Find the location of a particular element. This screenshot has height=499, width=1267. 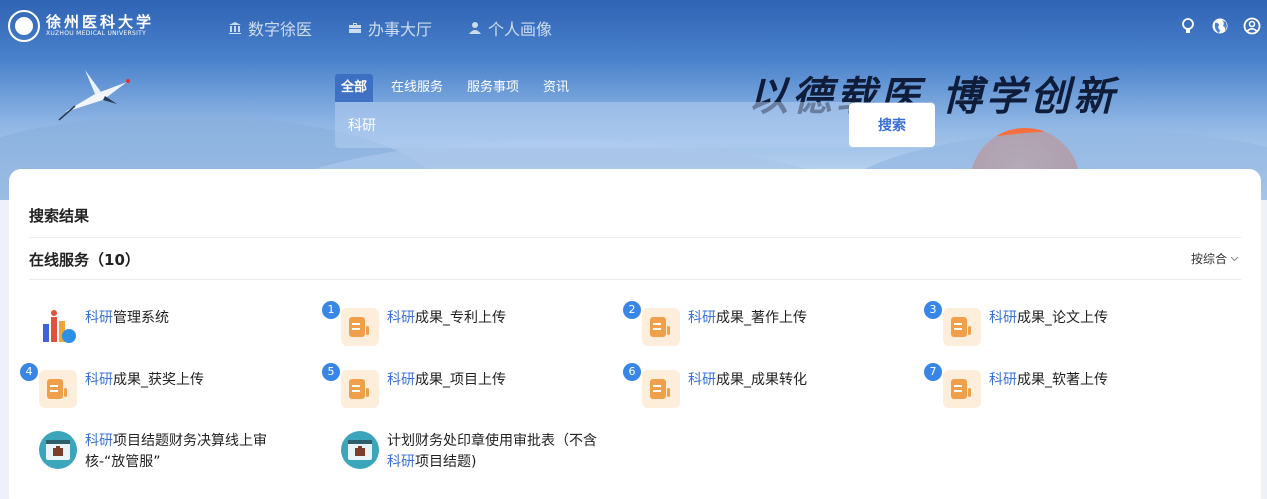

nav-item-label: 个人画像 is located at coordinates (520, 29).